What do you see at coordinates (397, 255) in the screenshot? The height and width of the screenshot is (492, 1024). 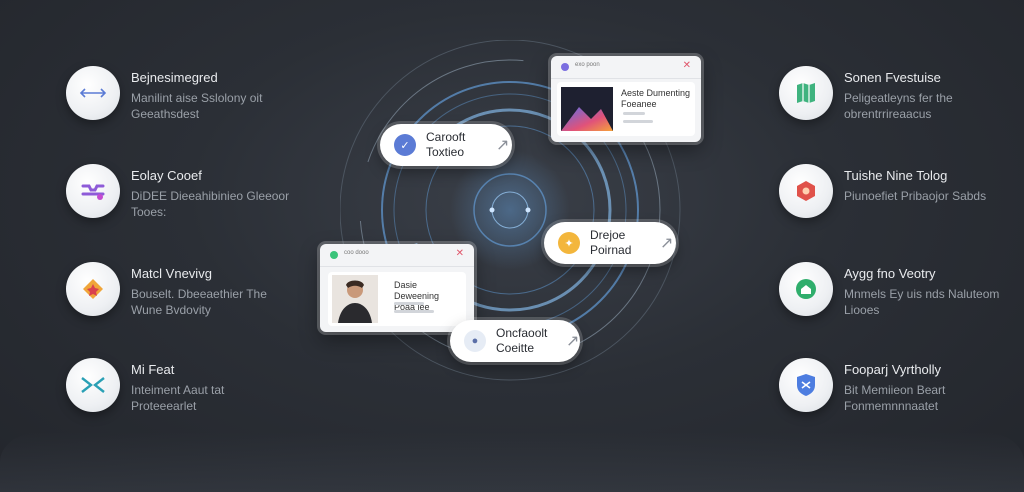 I see `card-titlebar: coo dooo ✕` at bounding box center [397, 255].